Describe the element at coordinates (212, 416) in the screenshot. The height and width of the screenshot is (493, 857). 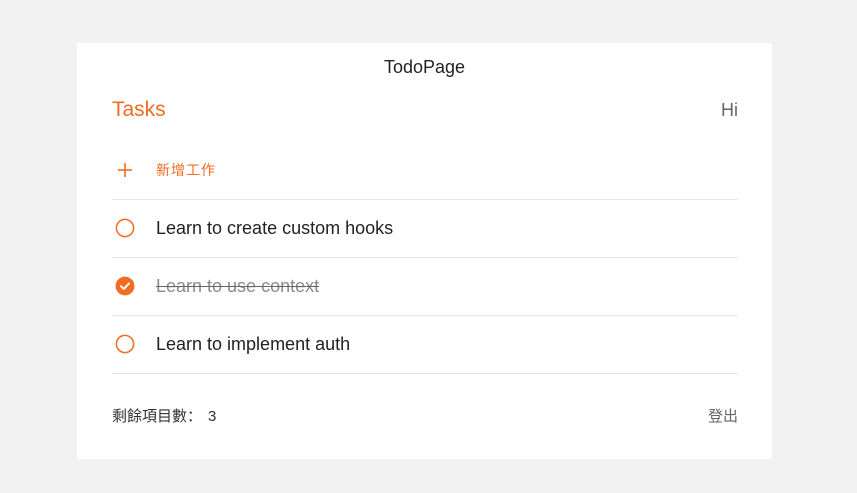
I see `remaining-count: 3` at that location.